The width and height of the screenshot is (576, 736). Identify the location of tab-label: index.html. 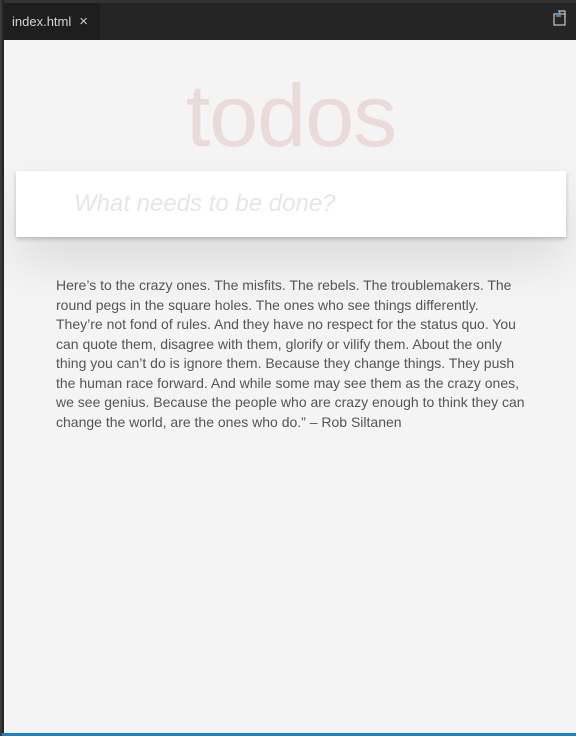
(42, 21).